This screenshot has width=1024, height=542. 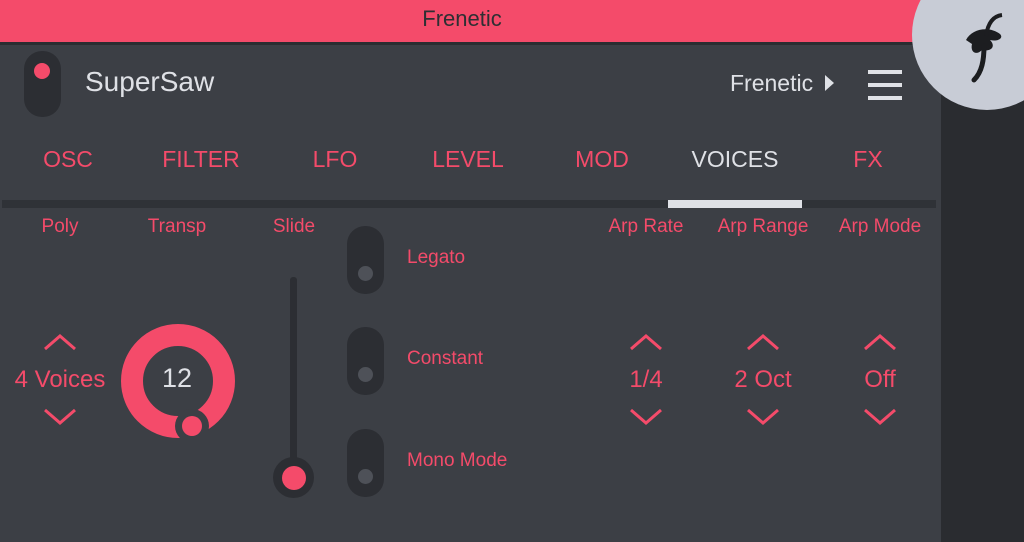 I want to click on slide-slider-track, so click(x=293, y=379).